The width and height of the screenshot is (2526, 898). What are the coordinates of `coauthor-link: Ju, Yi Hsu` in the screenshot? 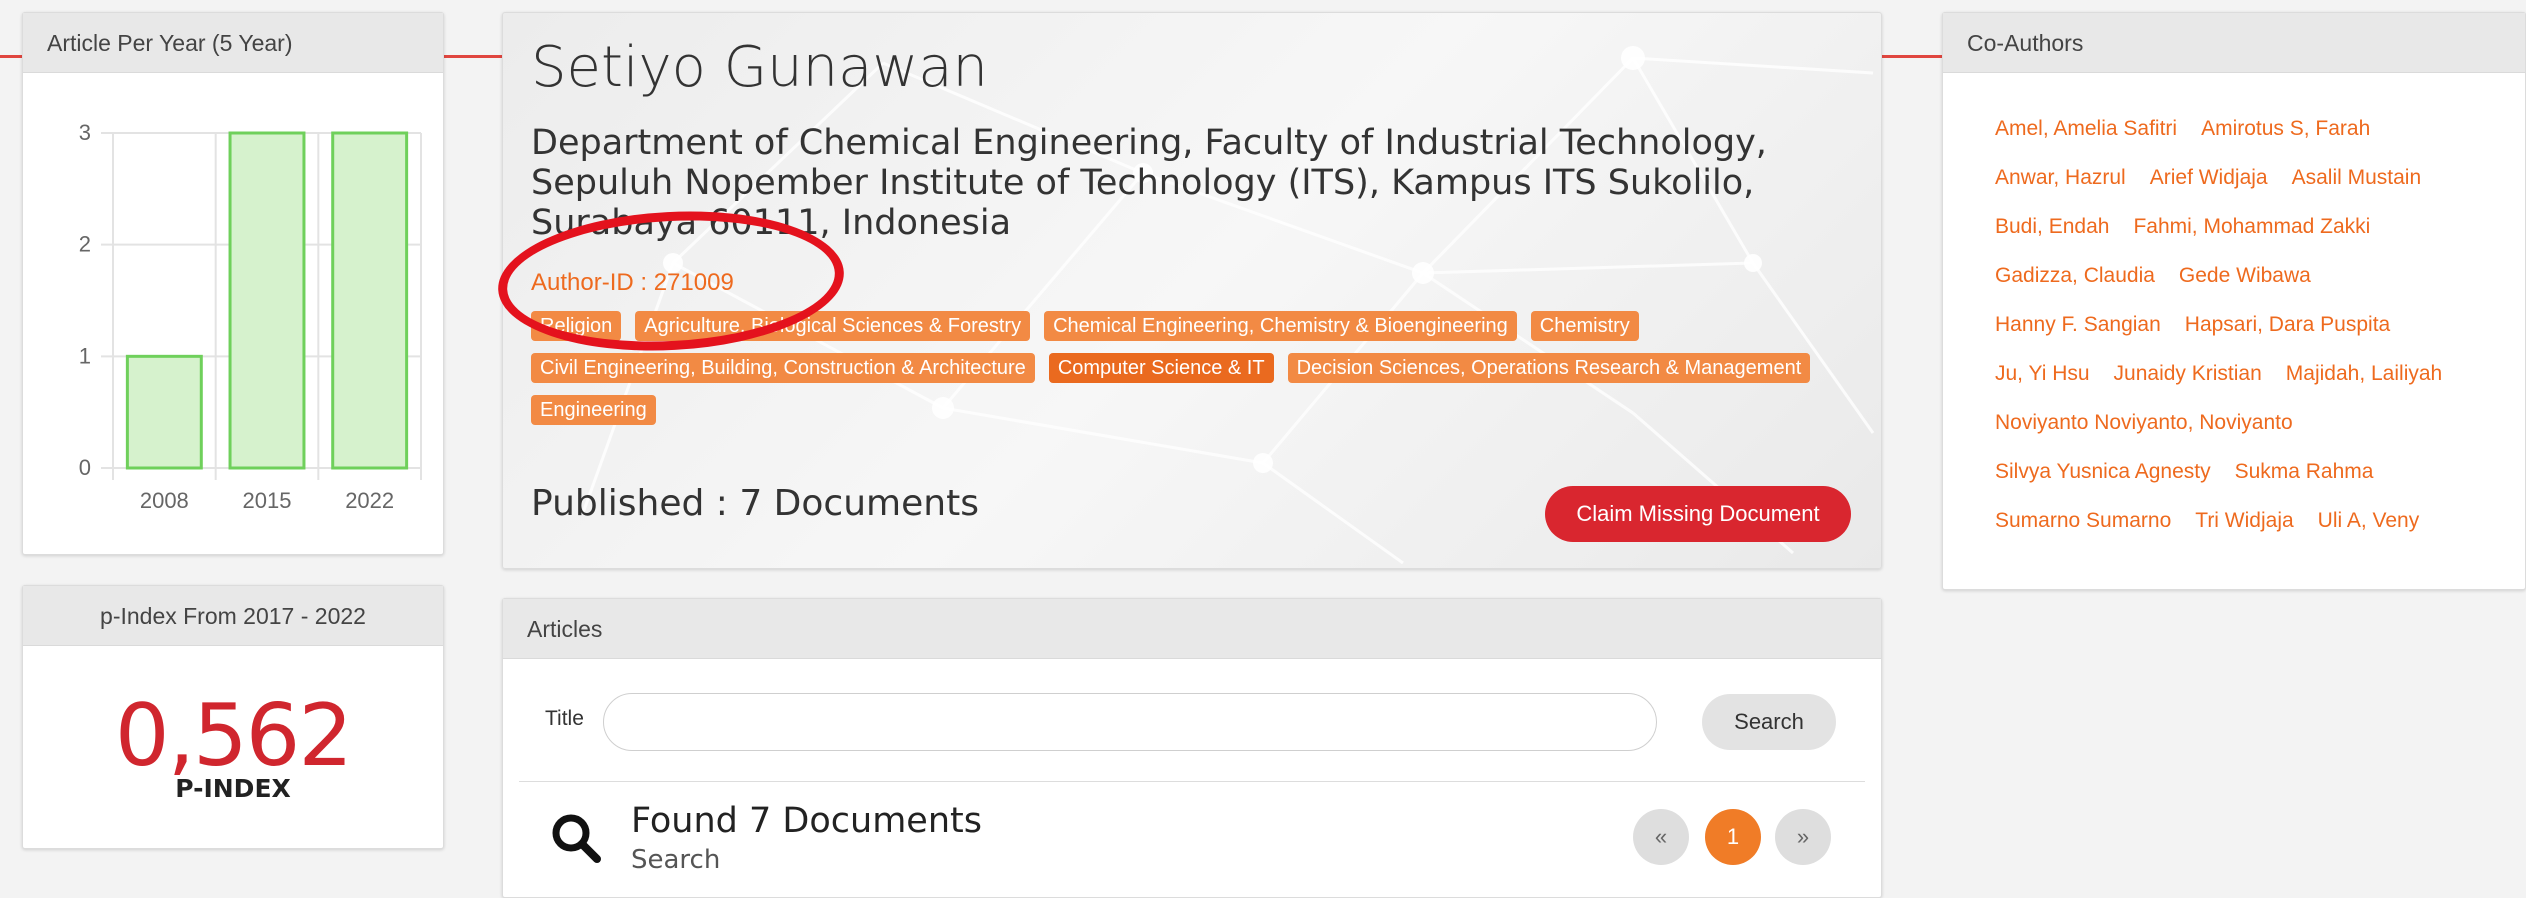 It's located at (2042, 374).